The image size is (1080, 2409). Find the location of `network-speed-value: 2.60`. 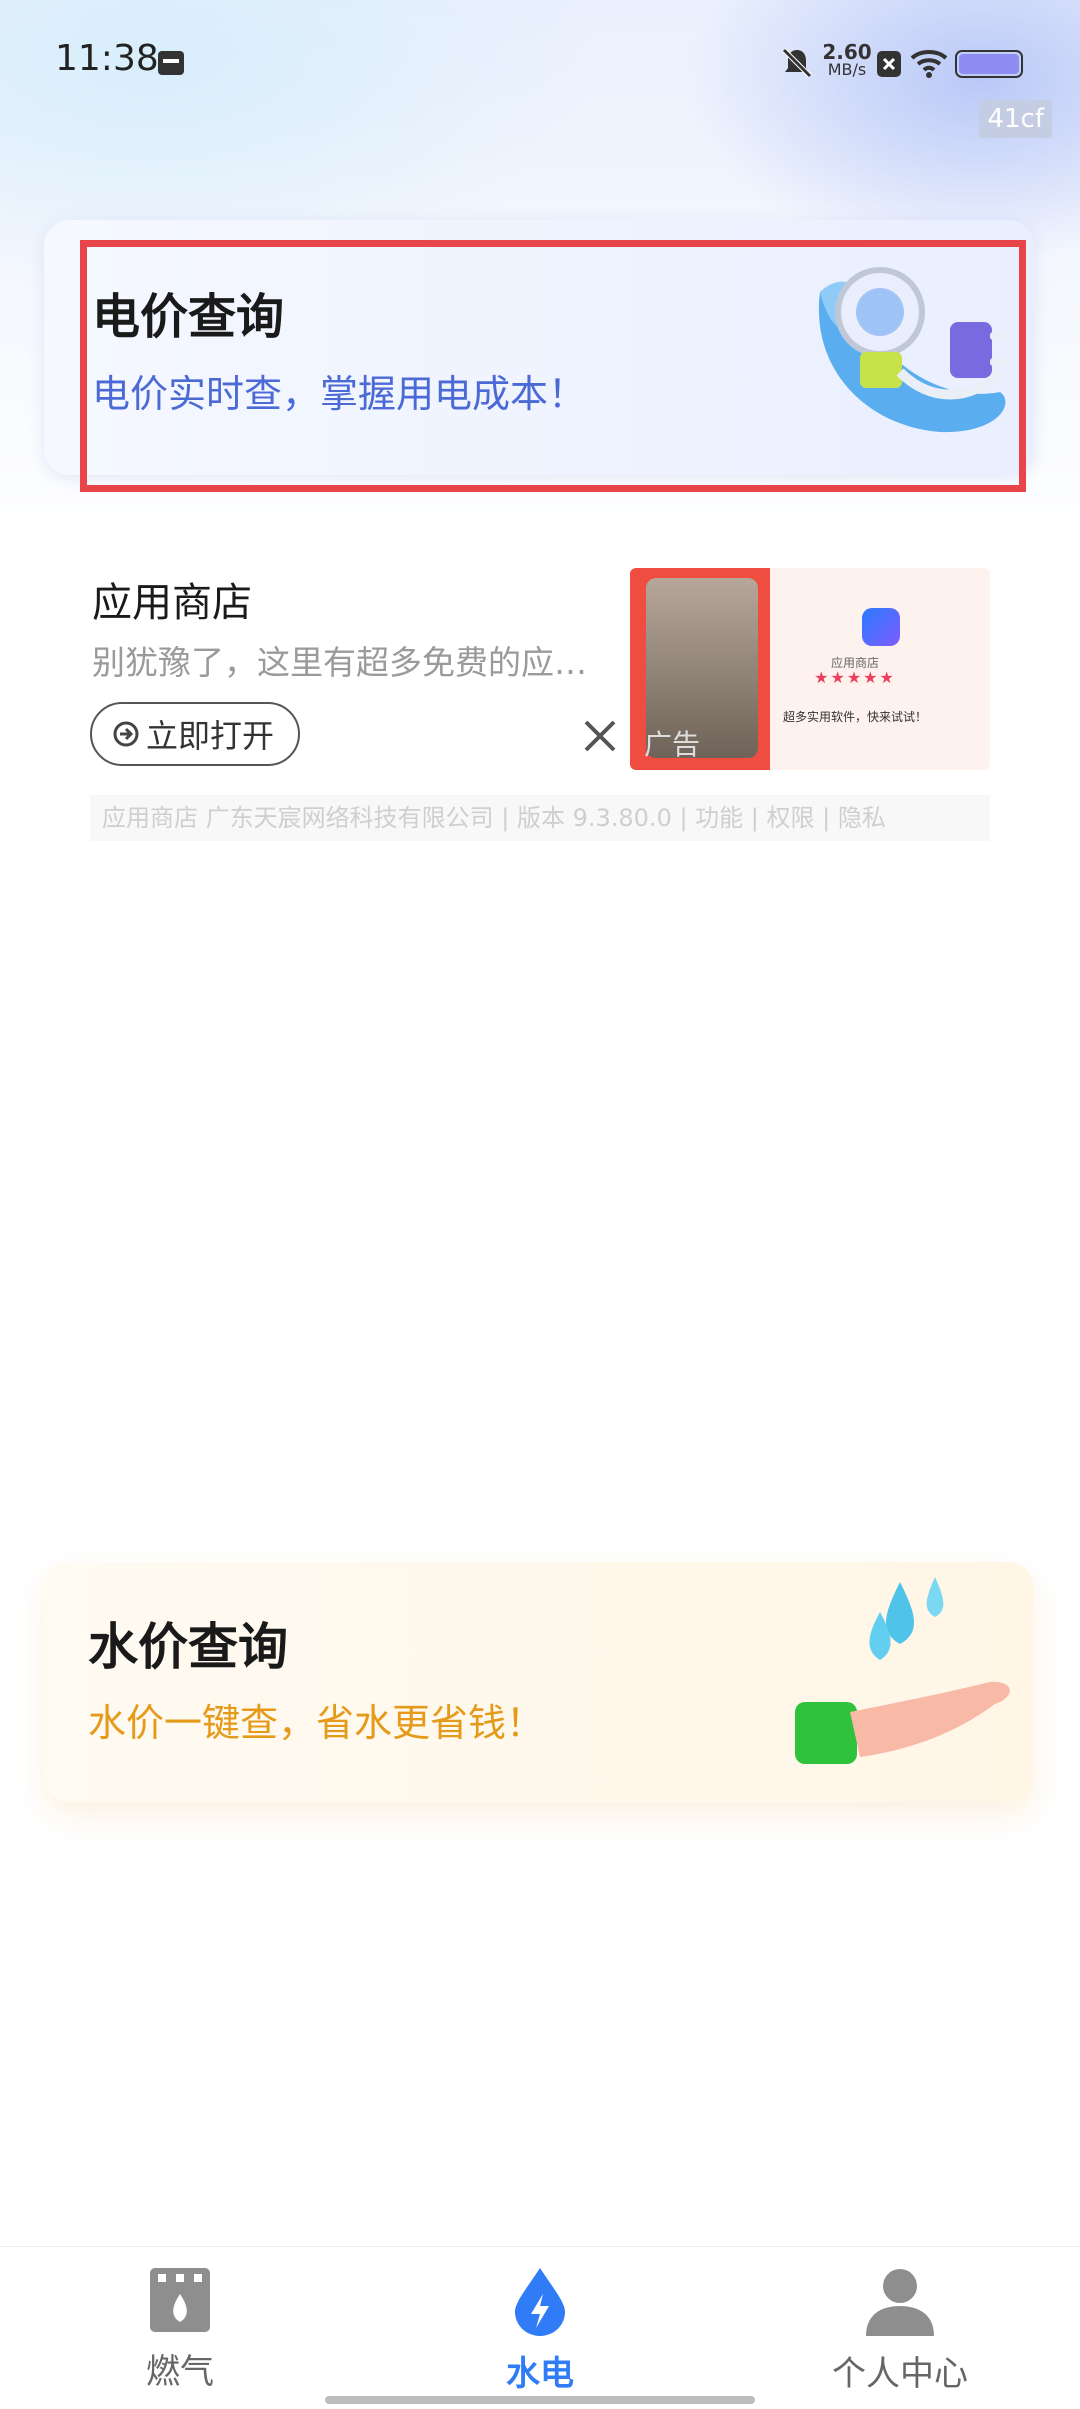

network-speed-value: 2.60 is located at coordinates (847, 52).